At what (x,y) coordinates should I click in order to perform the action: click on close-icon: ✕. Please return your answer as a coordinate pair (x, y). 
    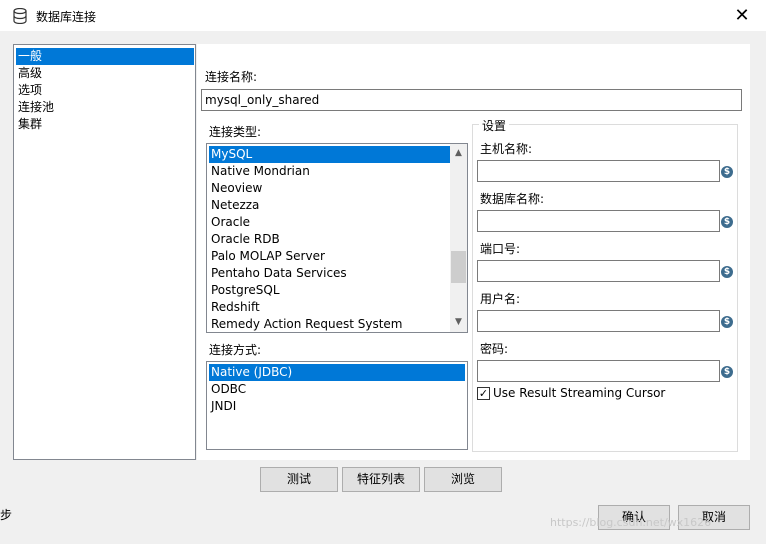
    Looking at the image, I should click on (742, 15).